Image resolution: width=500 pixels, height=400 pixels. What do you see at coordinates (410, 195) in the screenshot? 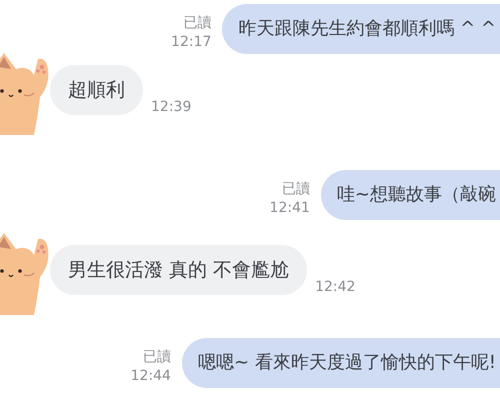
I see `message-bubble: 哇~想聽故事（敲碗` at bounding box center [410, 195].